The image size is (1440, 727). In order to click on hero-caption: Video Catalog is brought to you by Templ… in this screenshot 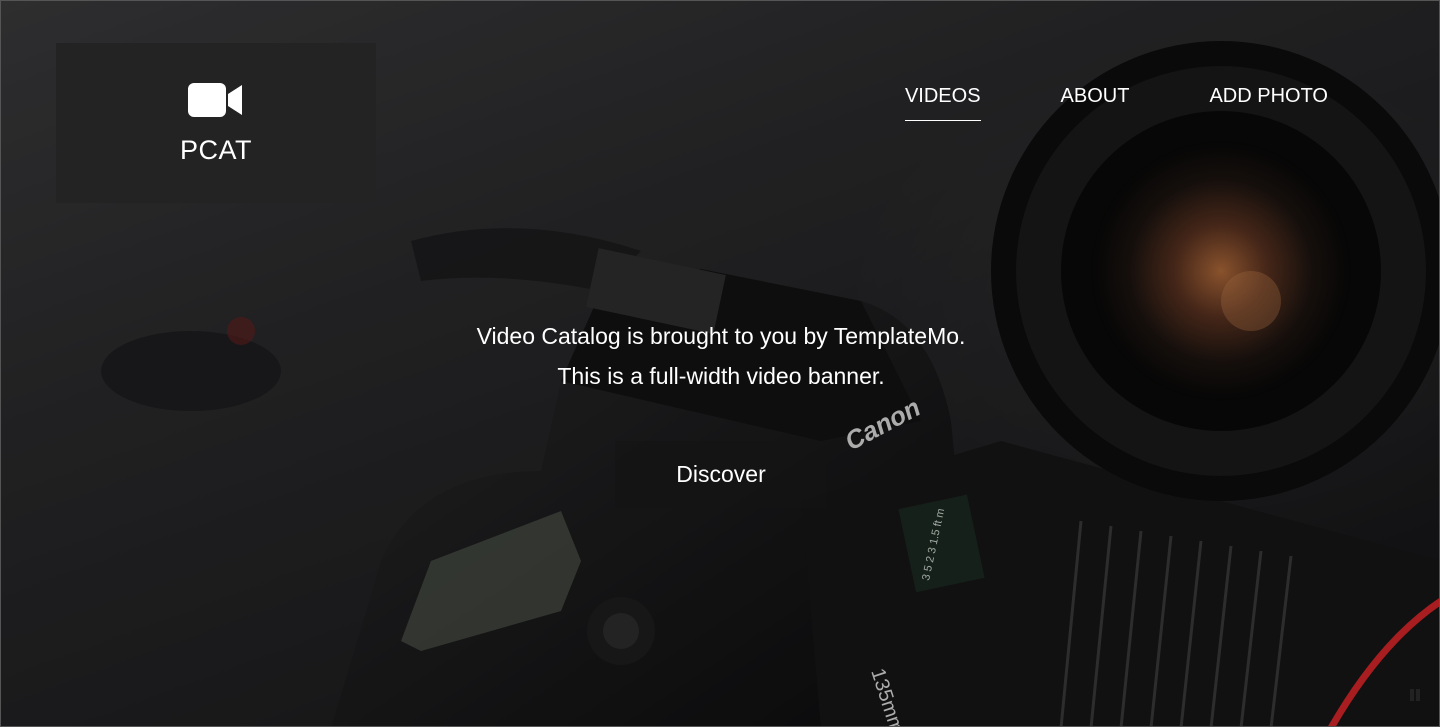, I will do `click(720, 356)`.